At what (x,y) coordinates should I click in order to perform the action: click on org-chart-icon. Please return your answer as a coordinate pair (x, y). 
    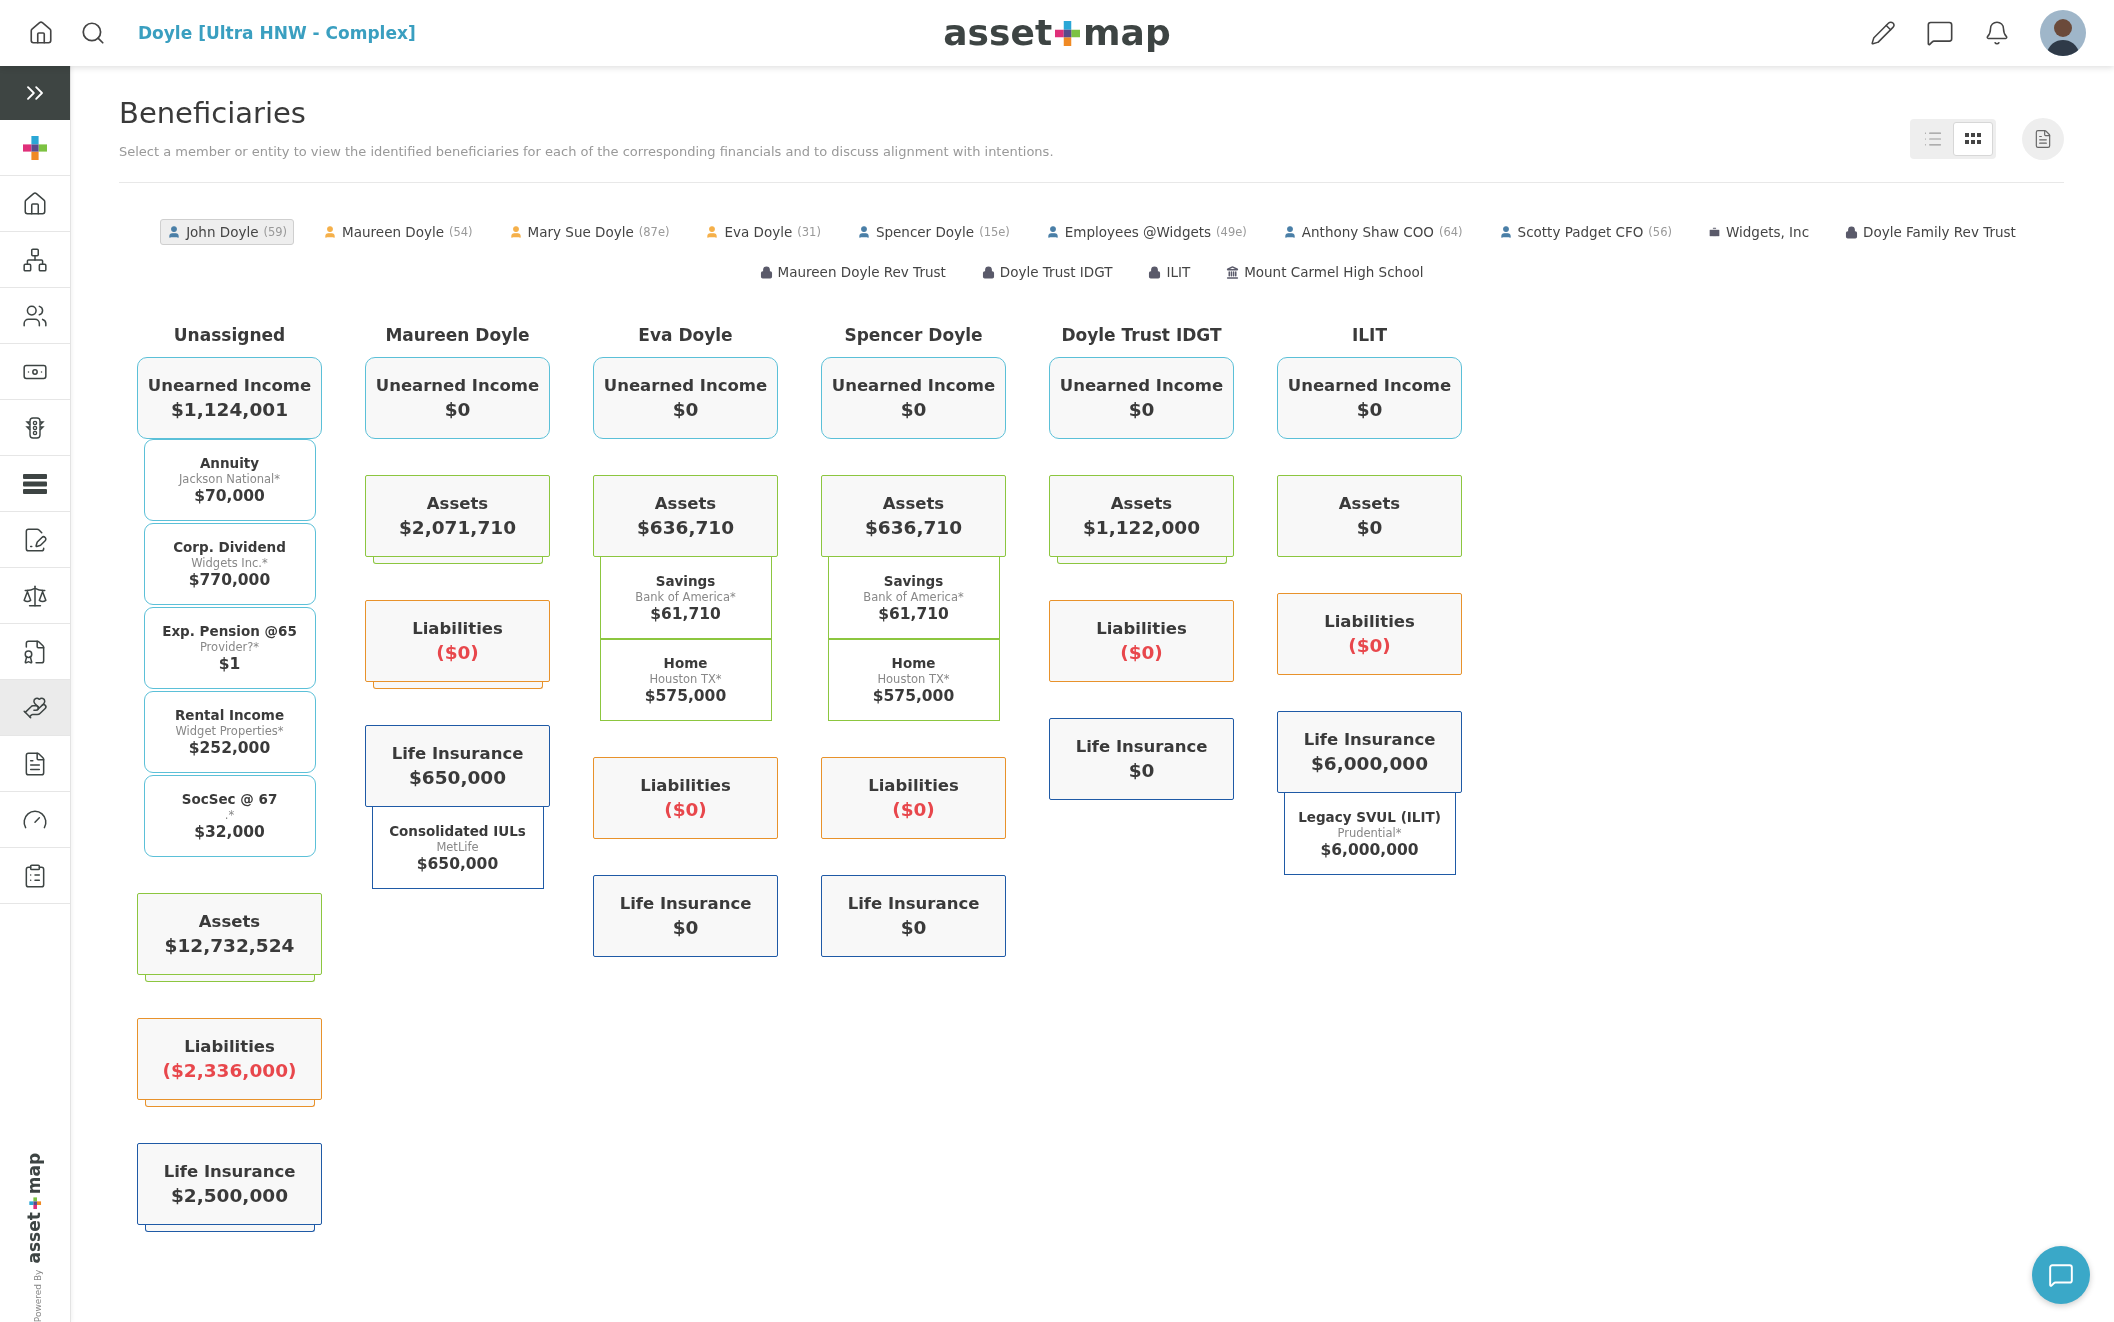
    Looking at the image, I should click on (35, 259).